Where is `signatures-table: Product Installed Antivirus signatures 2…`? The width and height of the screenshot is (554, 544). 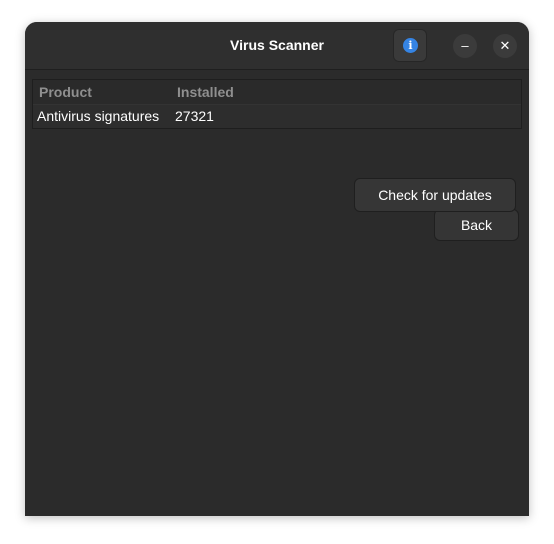
signatures-table: Product Installed Antivirus signatures 2… is located at coordinates (277, 104).